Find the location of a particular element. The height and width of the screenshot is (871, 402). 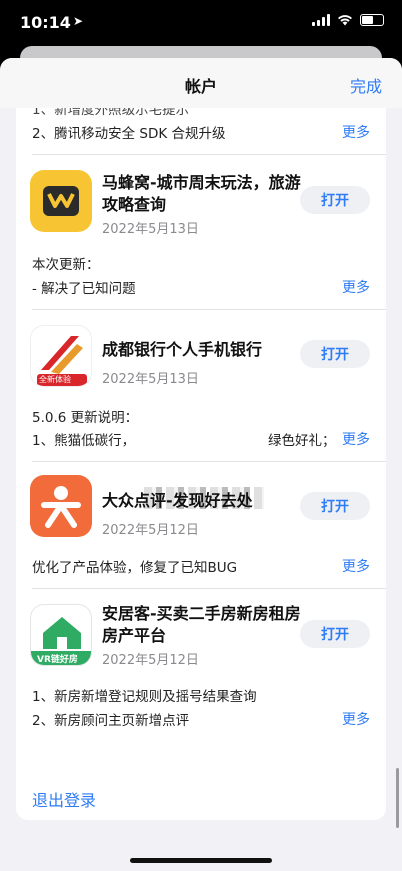

anjuke-app-icon: VR链好房 is located at coordinates (61, 635).